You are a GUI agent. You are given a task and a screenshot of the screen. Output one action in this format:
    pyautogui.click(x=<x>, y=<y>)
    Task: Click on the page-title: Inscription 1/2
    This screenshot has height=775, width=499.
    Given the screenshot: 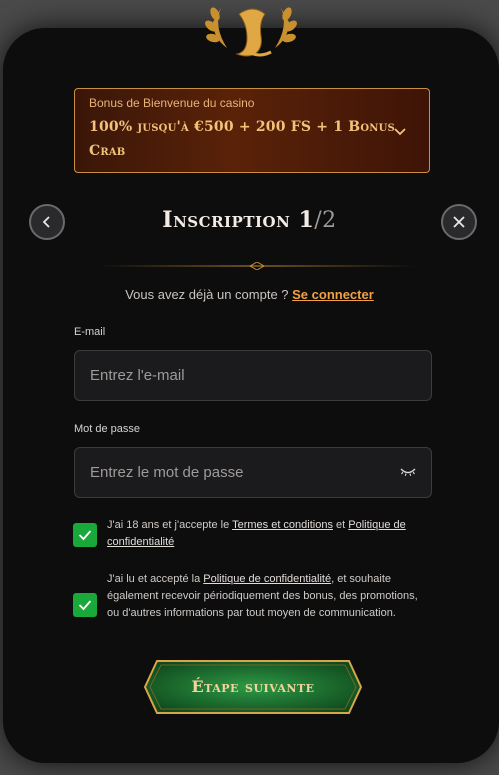 What is the action you would take?
    pyautogui.click(x=249, y=220)
    